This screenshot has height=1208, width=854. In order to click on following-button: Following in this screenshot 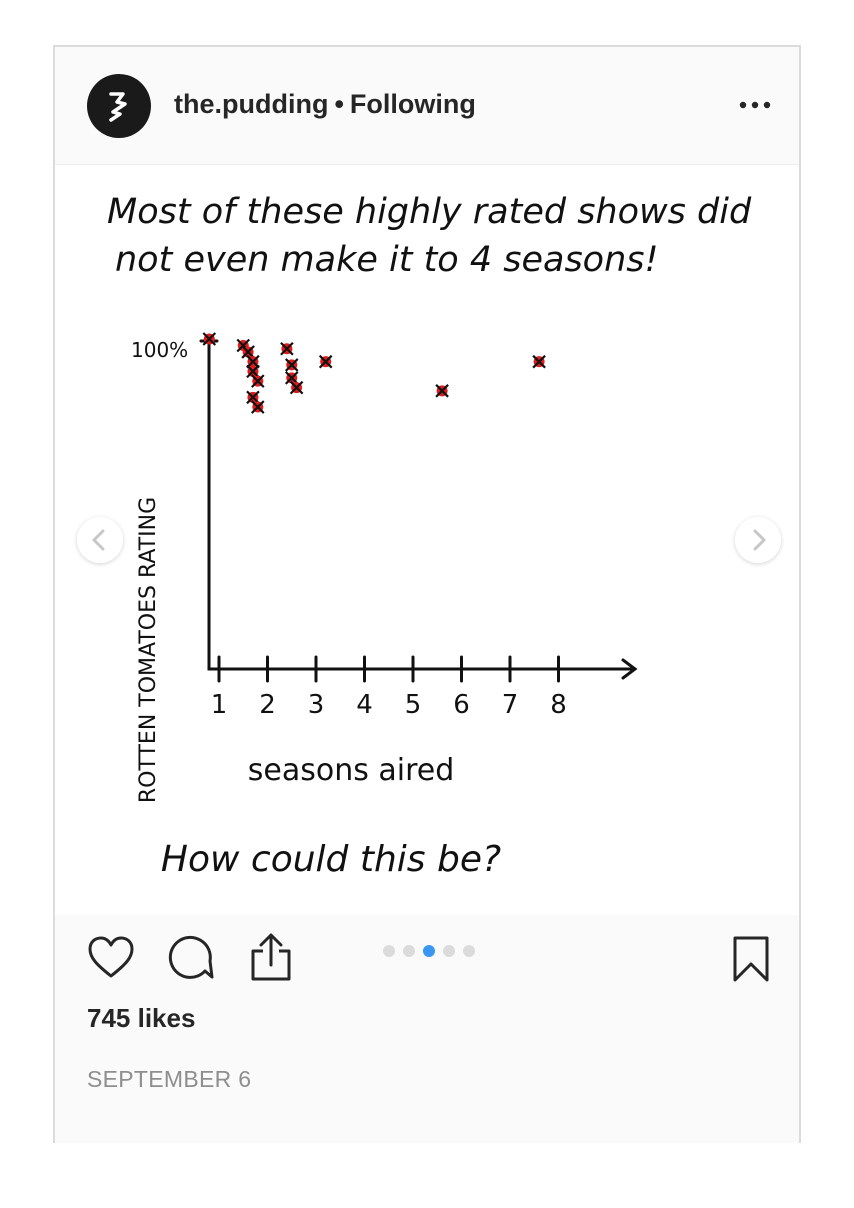, I will do `click(413, 104)`.